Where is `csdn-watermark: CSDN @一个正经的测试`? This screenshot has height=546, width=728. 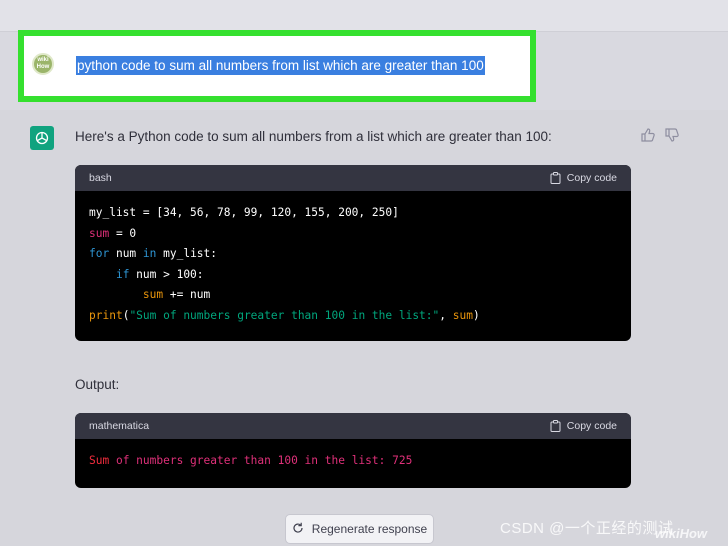 csdn-watermark: CSDN @一个正经的测试 is located at coordinates (587, 528).